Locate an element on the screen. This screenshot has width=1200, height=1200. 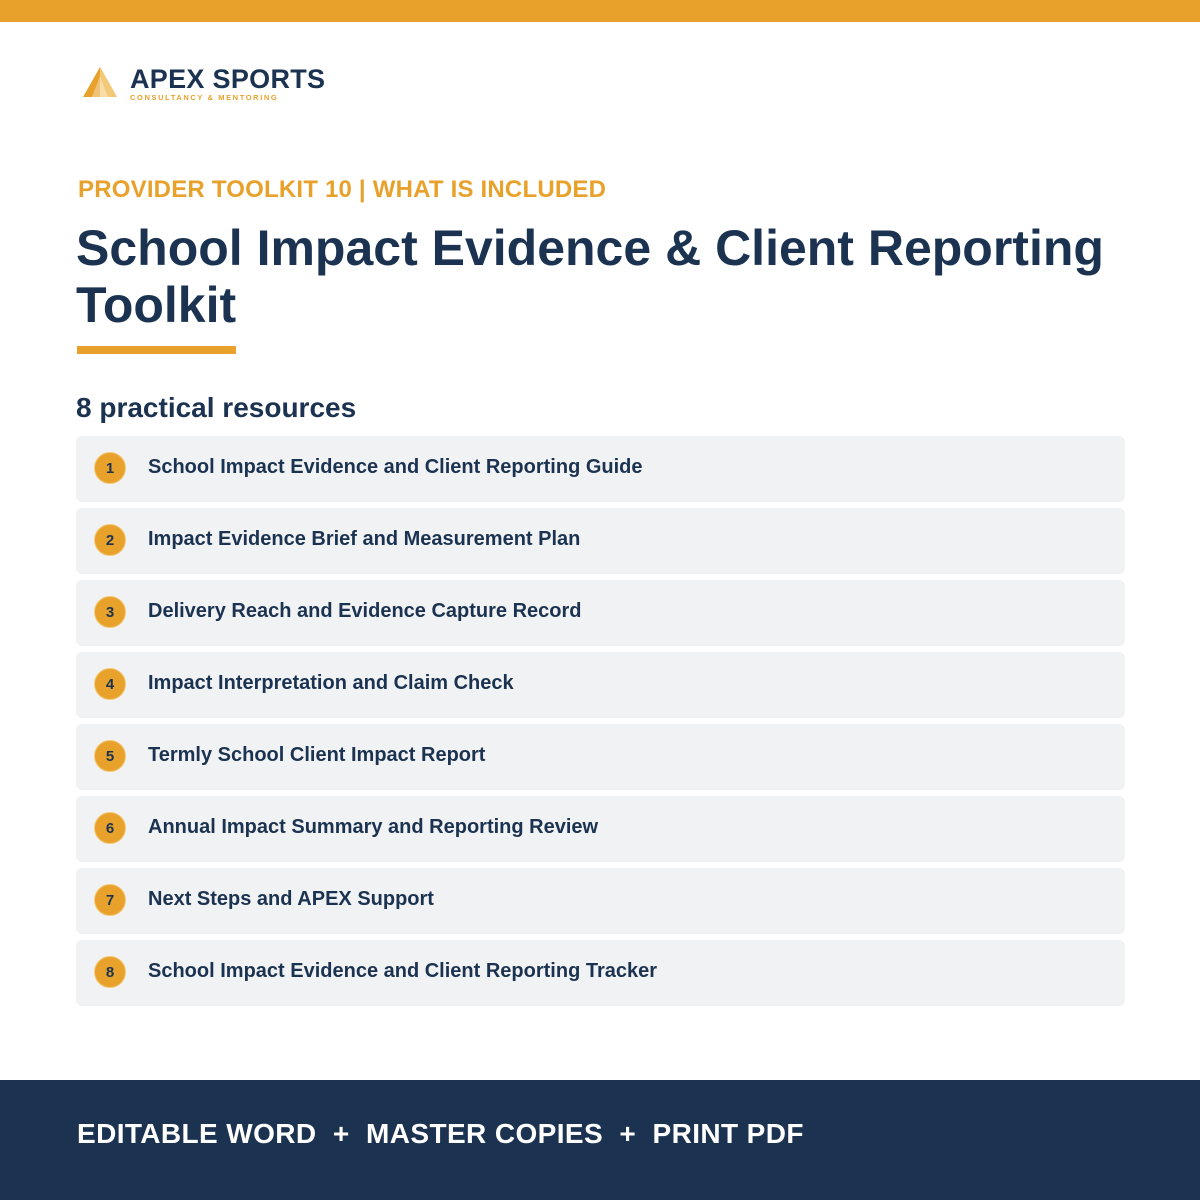
resources-heading: 8 practical resources is located at coordinates (216, 407).